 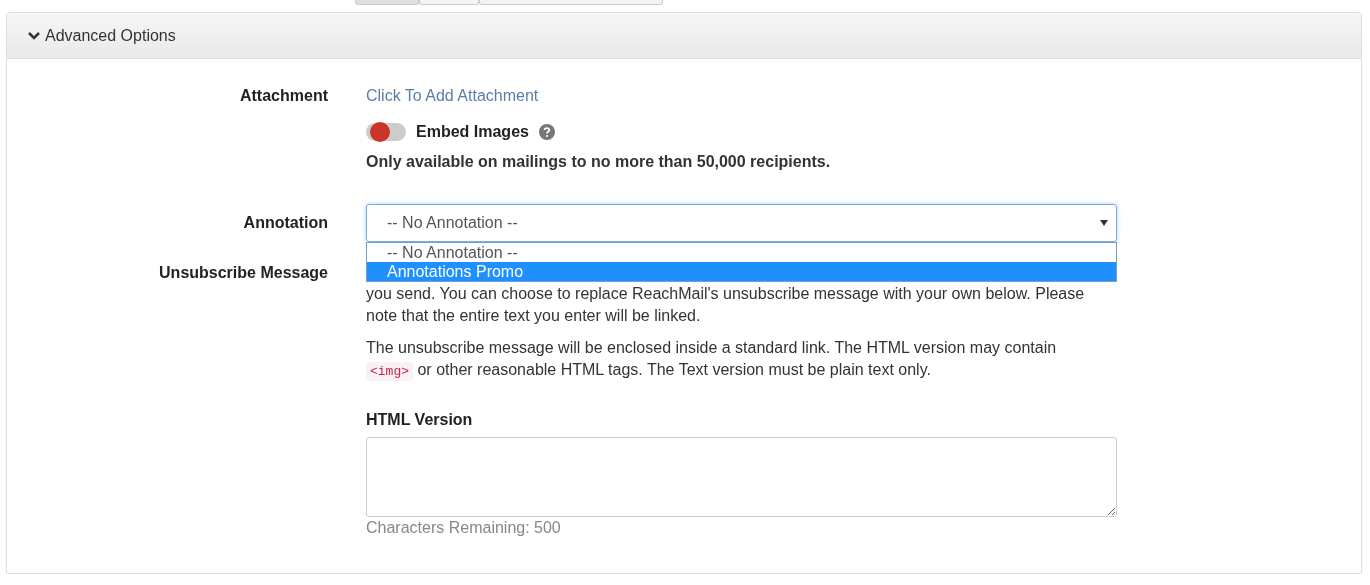 I want to click on panel-header: Advanced Options, so click(x=684, y=36).